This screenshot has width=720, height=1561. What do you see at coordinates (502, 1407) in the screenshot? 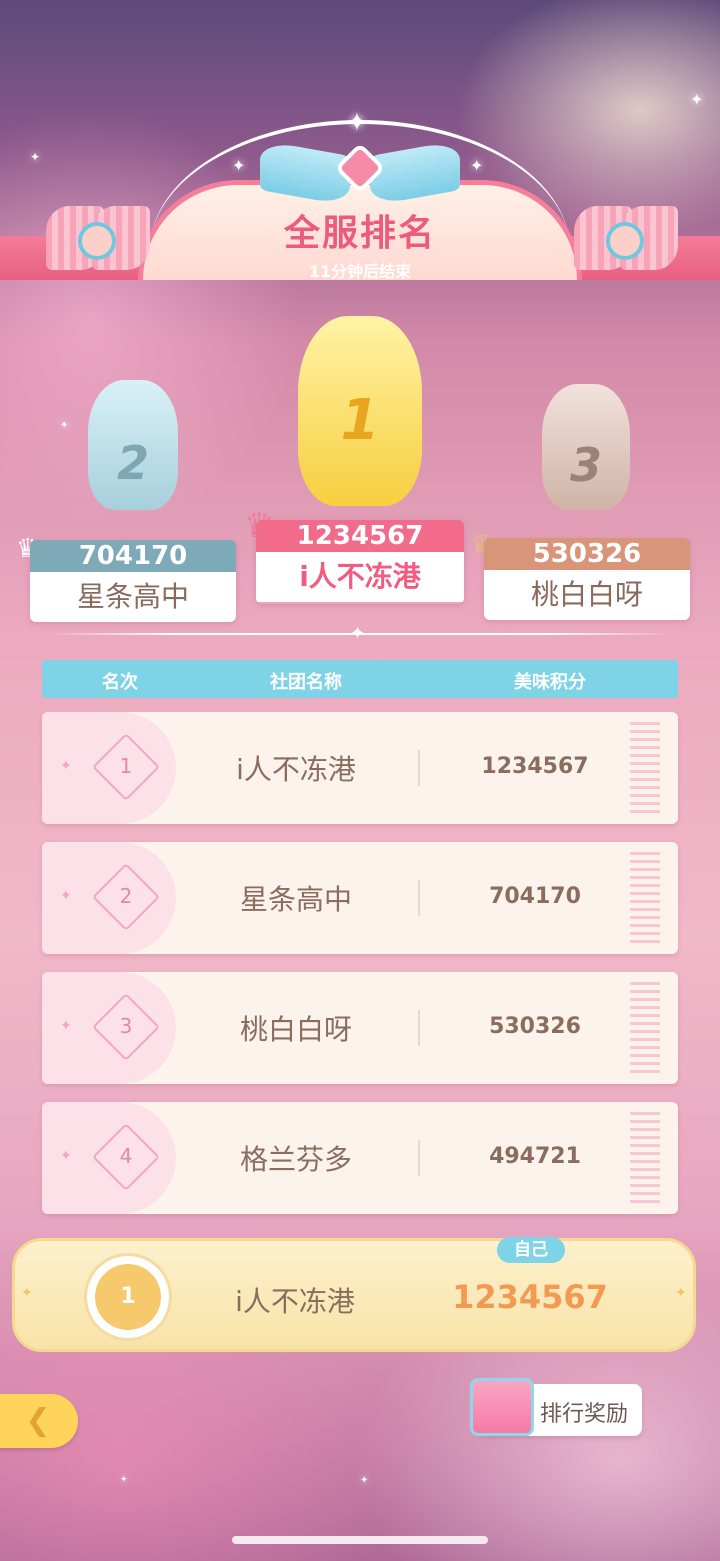
I see `gift-box-icon` at bounding box center [502, 1407].